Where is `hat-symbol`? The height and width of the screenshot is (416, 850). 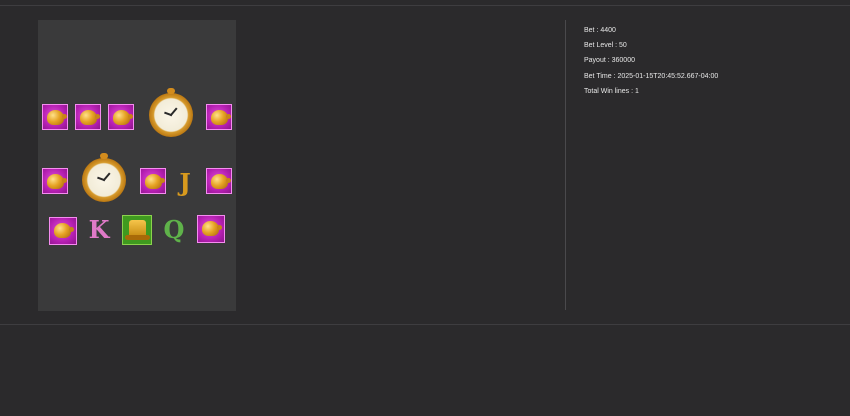
hat-symbol is located at coordinates (137, 230).